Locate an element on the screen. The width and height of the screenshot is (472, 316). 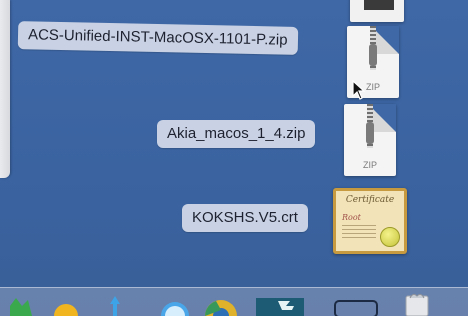
folder-icon is located at coordinates (356, 308).